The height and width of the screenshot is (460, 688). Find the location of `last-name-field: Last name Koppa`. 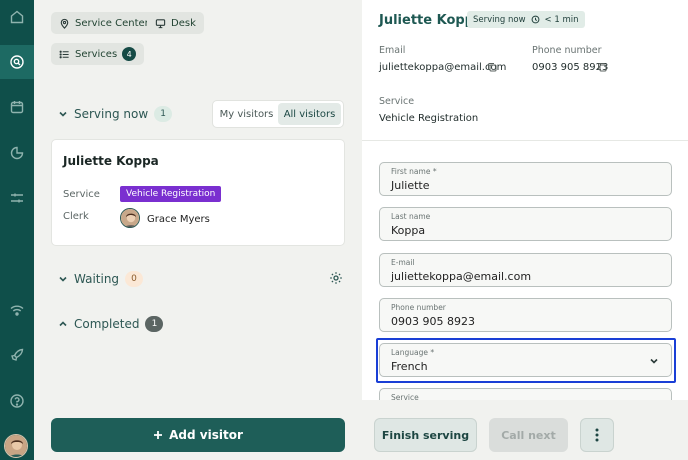

last-name-field: Last name Koppa is located at coordinates (525, 224).